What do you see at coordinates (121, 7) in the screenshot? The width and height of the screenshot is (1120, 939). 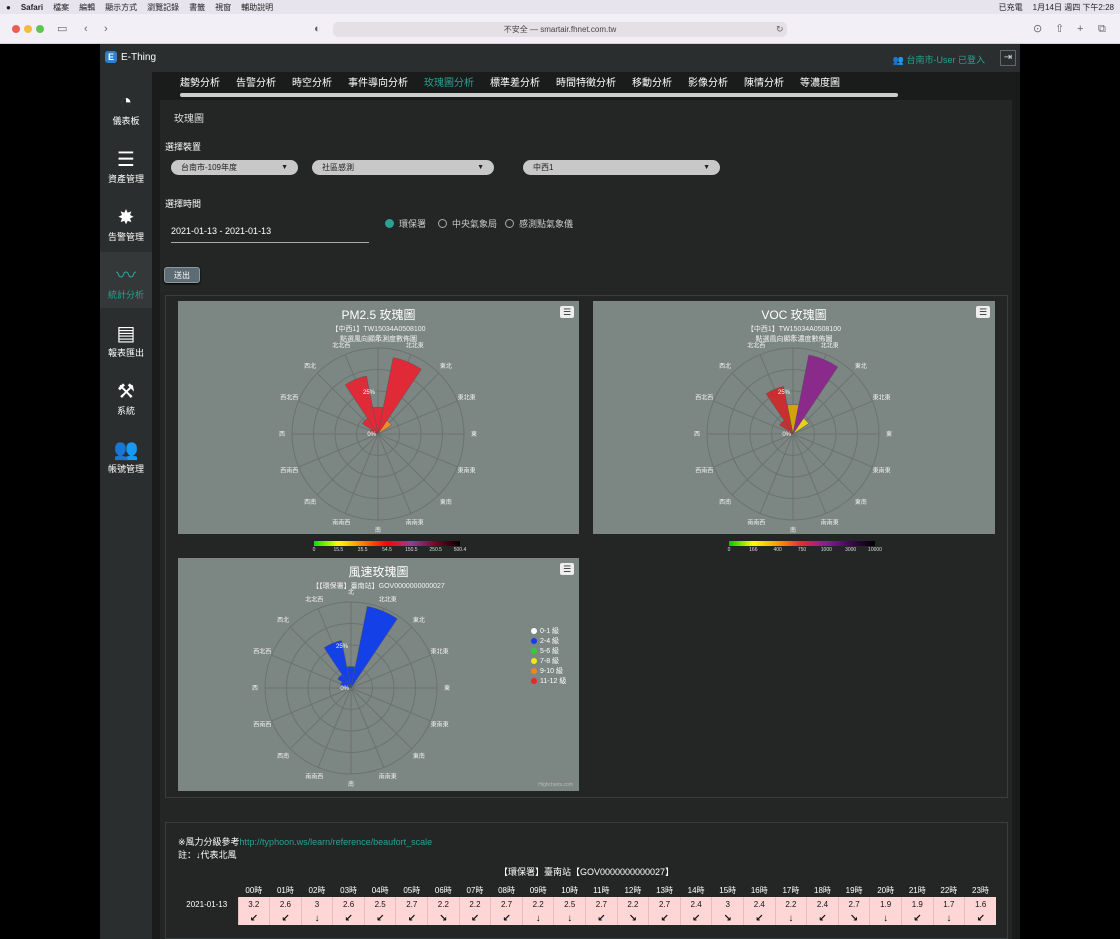 I see `menu-view: 顯示方式` at bounding box center [121, 7].